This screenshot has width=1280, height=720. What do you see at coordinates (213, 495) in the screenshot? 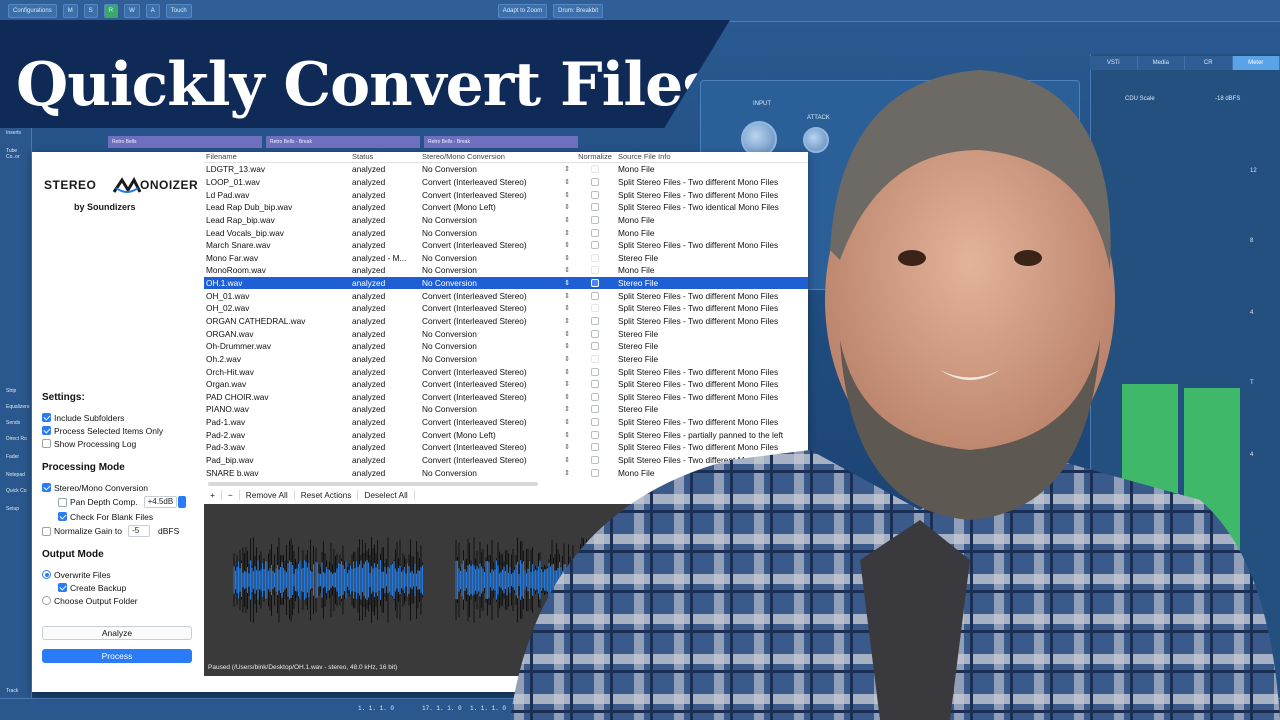
I see `add-button: +` at bounding box center [213, 495].